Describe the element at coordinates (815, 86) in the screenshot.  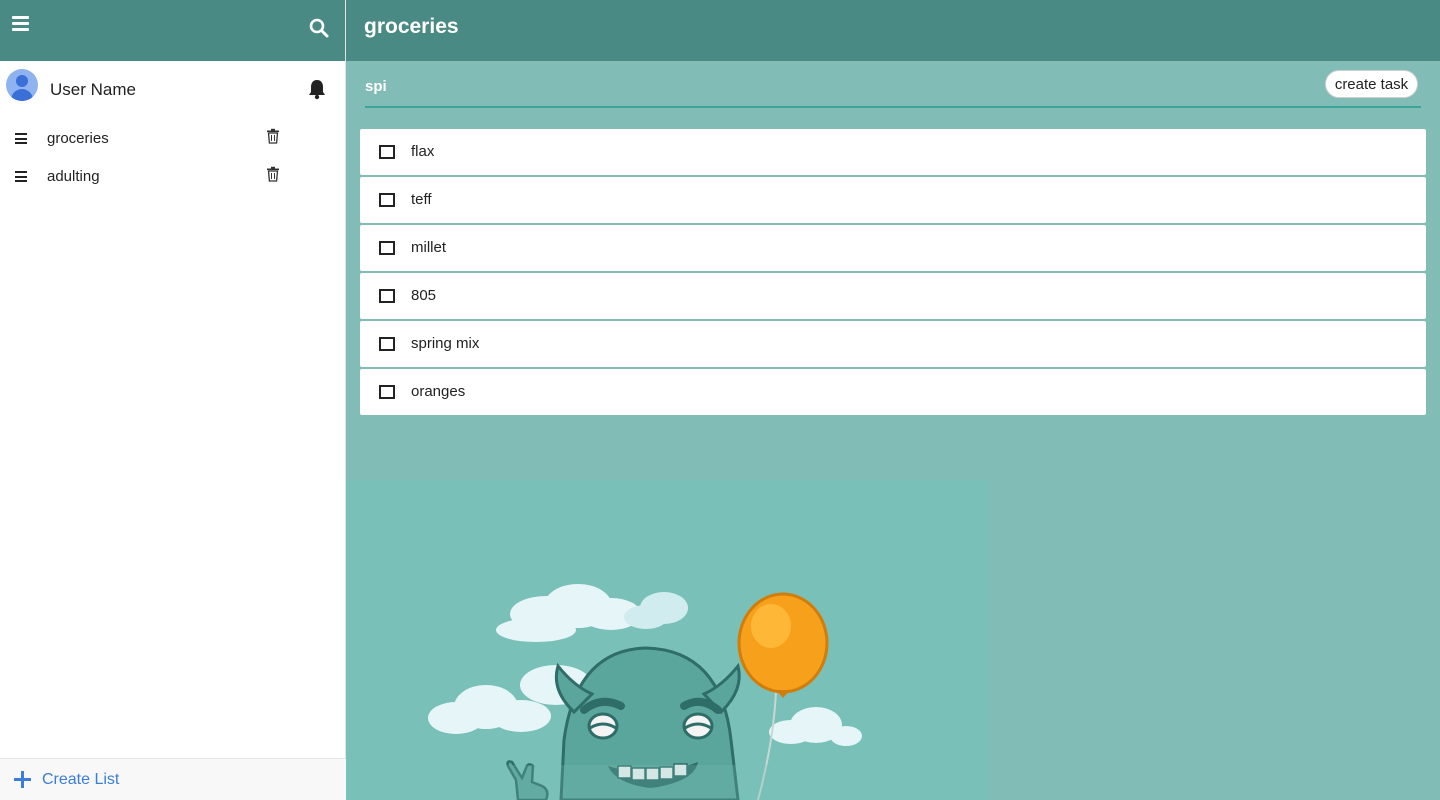
I see `new-task-input` at that location.